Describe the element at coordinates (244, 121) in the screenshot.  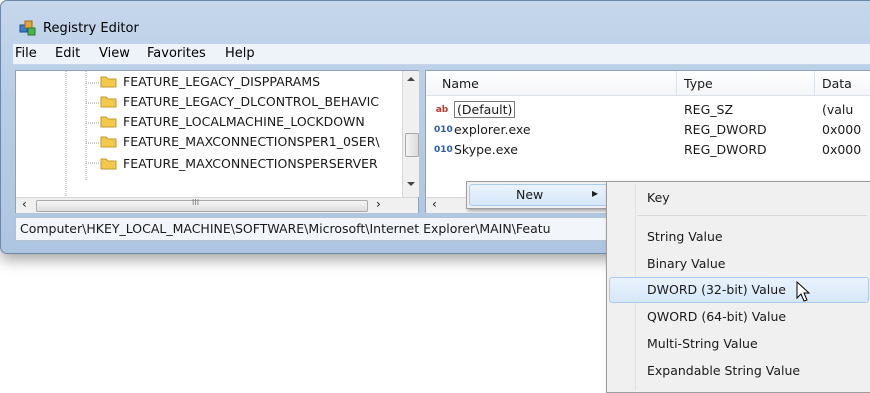
I see `tree-item-label: FEATURE_LOCALMACHINE_LOCKDOWN` at that location.